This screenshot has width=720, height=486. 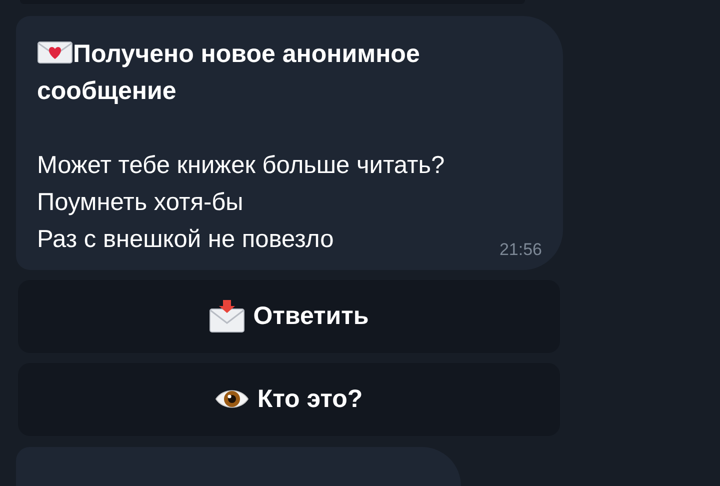 I want to click on envelope-arrow-icon, so click(x=227, y=316).